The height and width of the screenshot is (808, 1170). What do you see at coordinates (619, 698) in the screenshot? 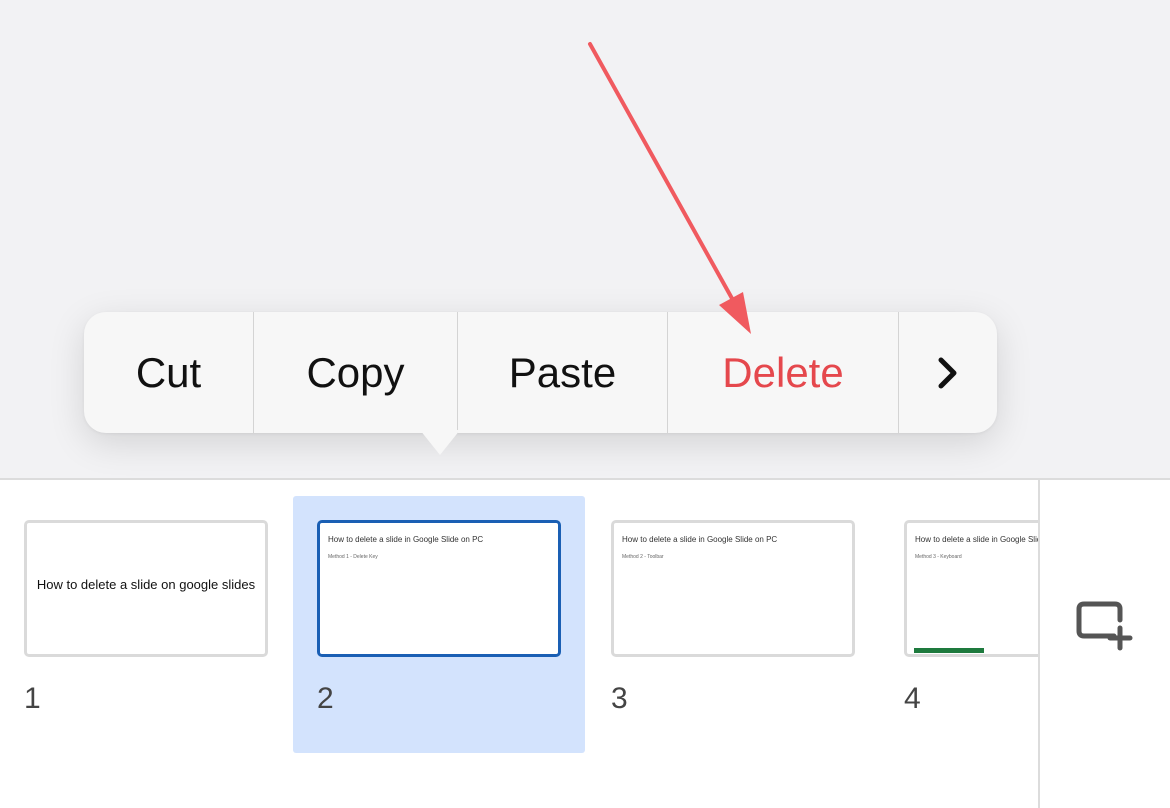
I see `slide-number: 3` at bounding box center [619, 698].